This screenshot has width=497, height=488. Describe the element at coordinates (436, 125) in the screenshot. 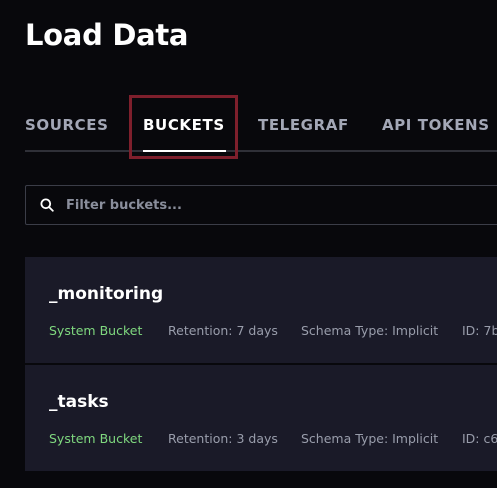

I see `tab-api-tokens: API TOKENS` at that location.